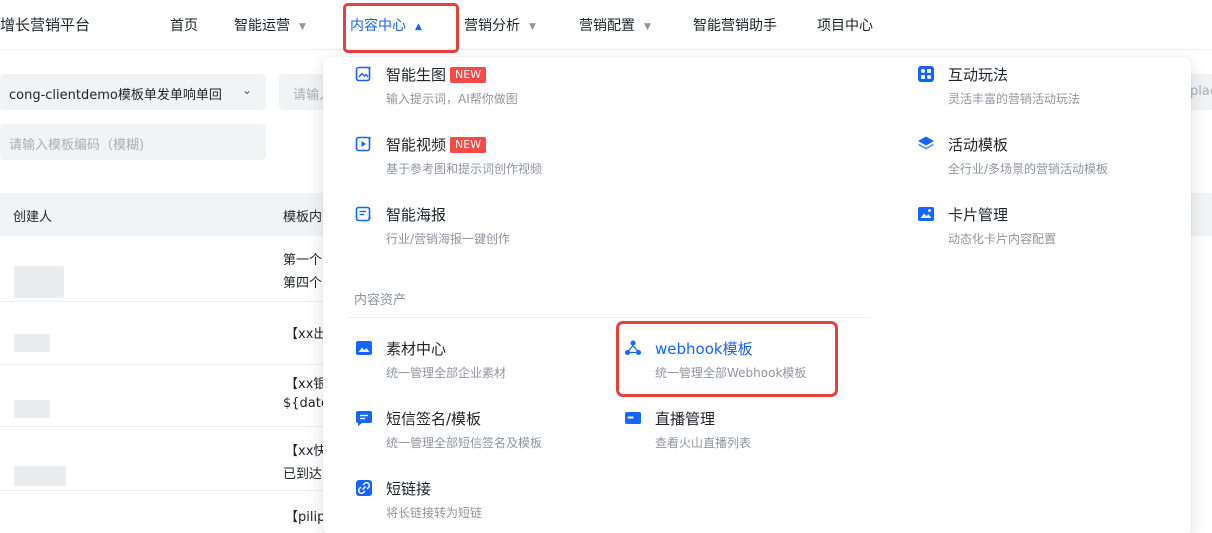 The image size is (1212, 533). I want to click on layers-icon, so click(926, 143).